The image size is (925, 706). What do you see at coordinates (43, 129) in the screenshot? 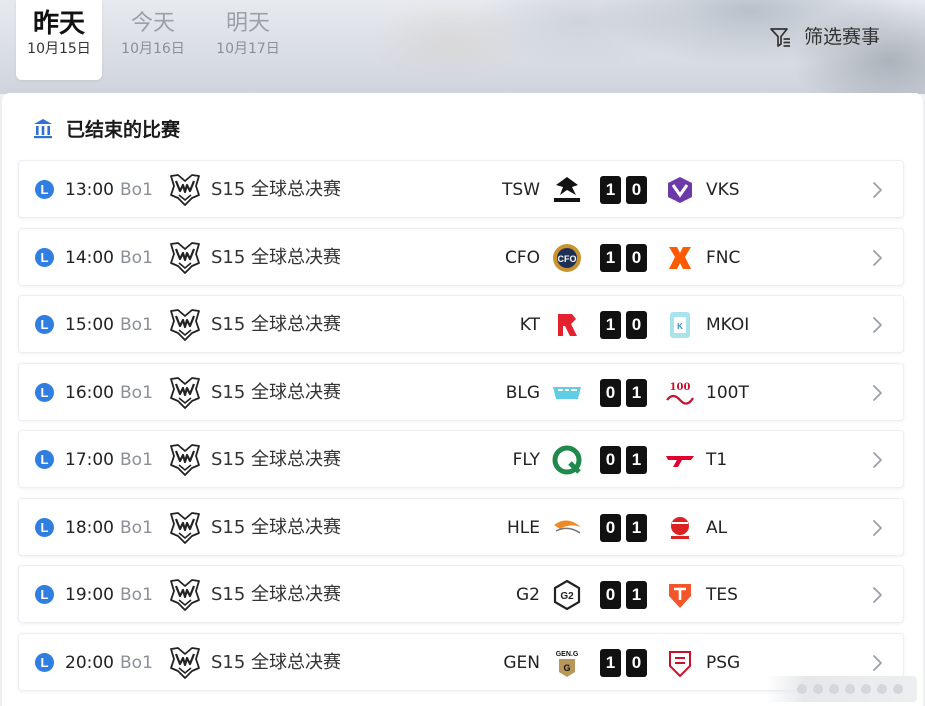
I see `stats-building-icon` at bounding box center [43, 129].